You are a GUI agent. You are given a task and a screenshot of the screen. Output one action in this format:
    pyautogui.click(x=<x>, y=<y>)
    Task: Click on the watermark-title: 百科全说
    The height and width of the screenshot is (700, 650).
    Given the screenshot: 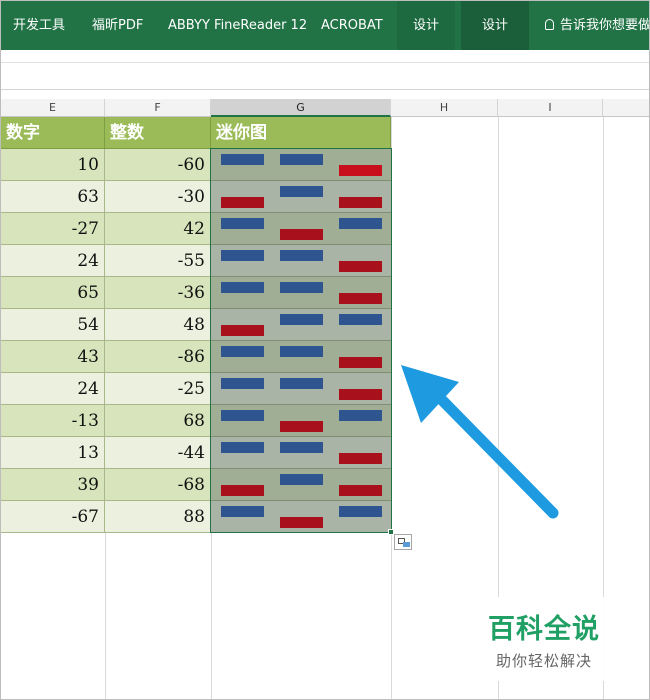 What is the action you would take?
    pyautogui.click(x=544, y=629)
    